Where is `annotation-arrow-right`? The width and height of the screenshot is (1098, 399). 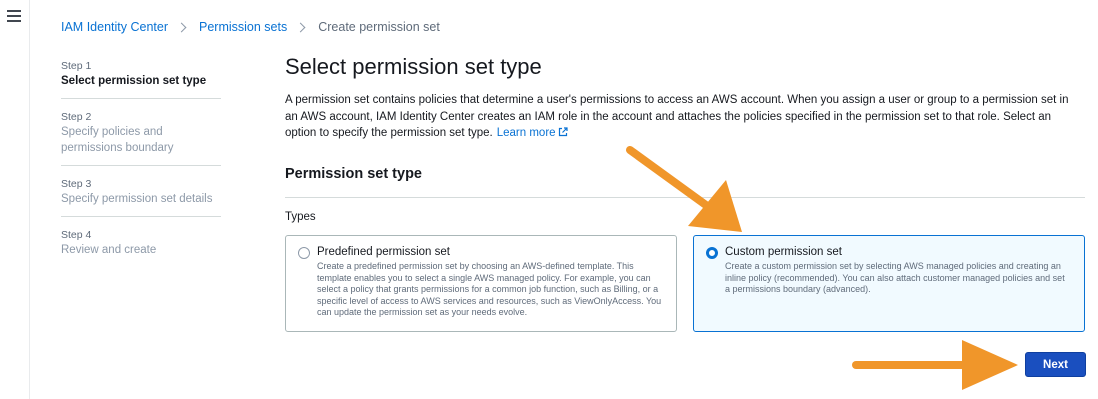
annotation-arrow-right is located at coordinates (935, 365).